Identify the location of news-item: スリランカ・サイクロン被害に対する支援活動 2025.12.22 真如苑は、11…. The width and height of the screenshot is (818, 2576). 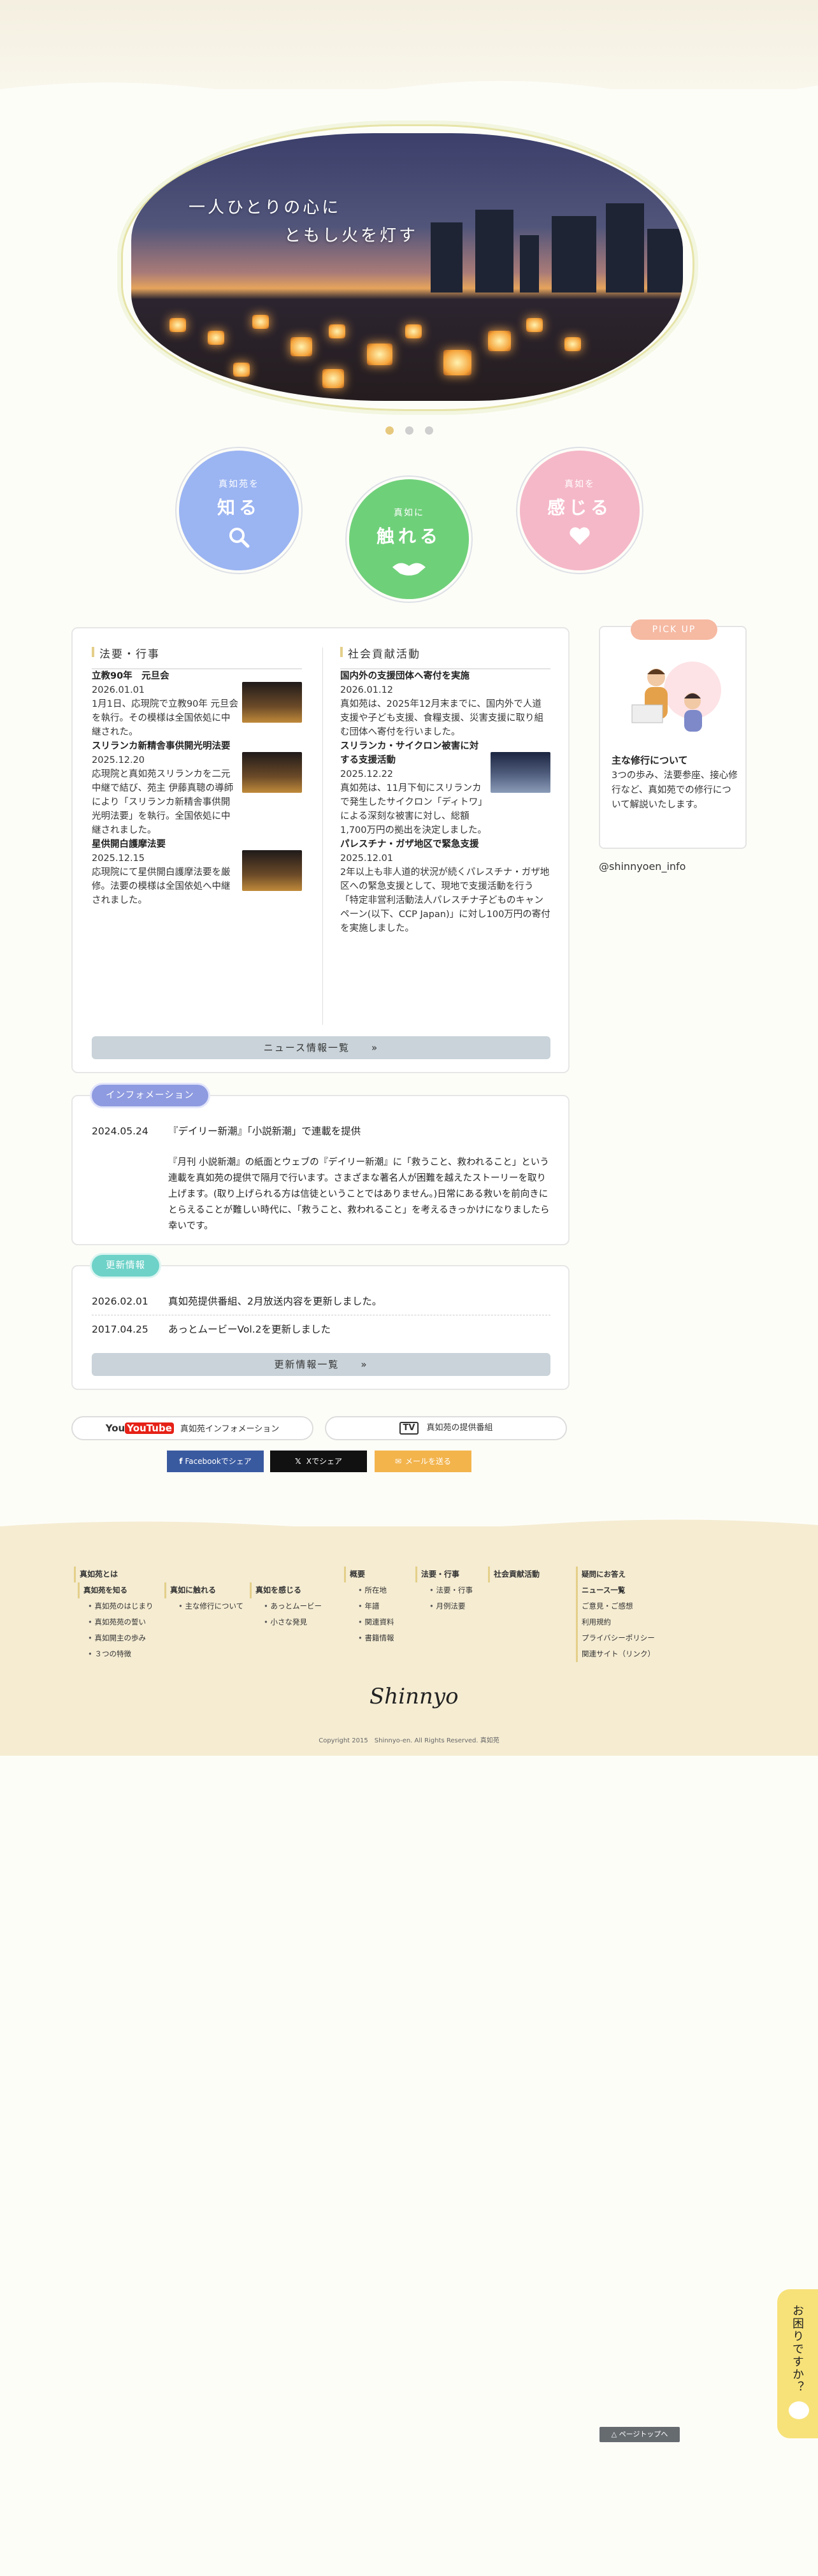
(445, 788).